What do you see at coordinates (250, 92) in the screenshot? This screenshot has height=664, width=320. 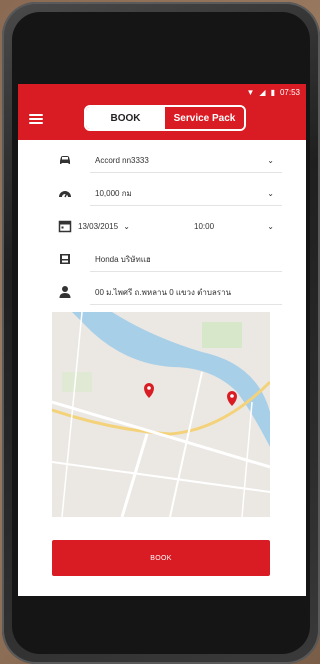 I see `wifi-icon: ▼` at bounding box center [250, 92].